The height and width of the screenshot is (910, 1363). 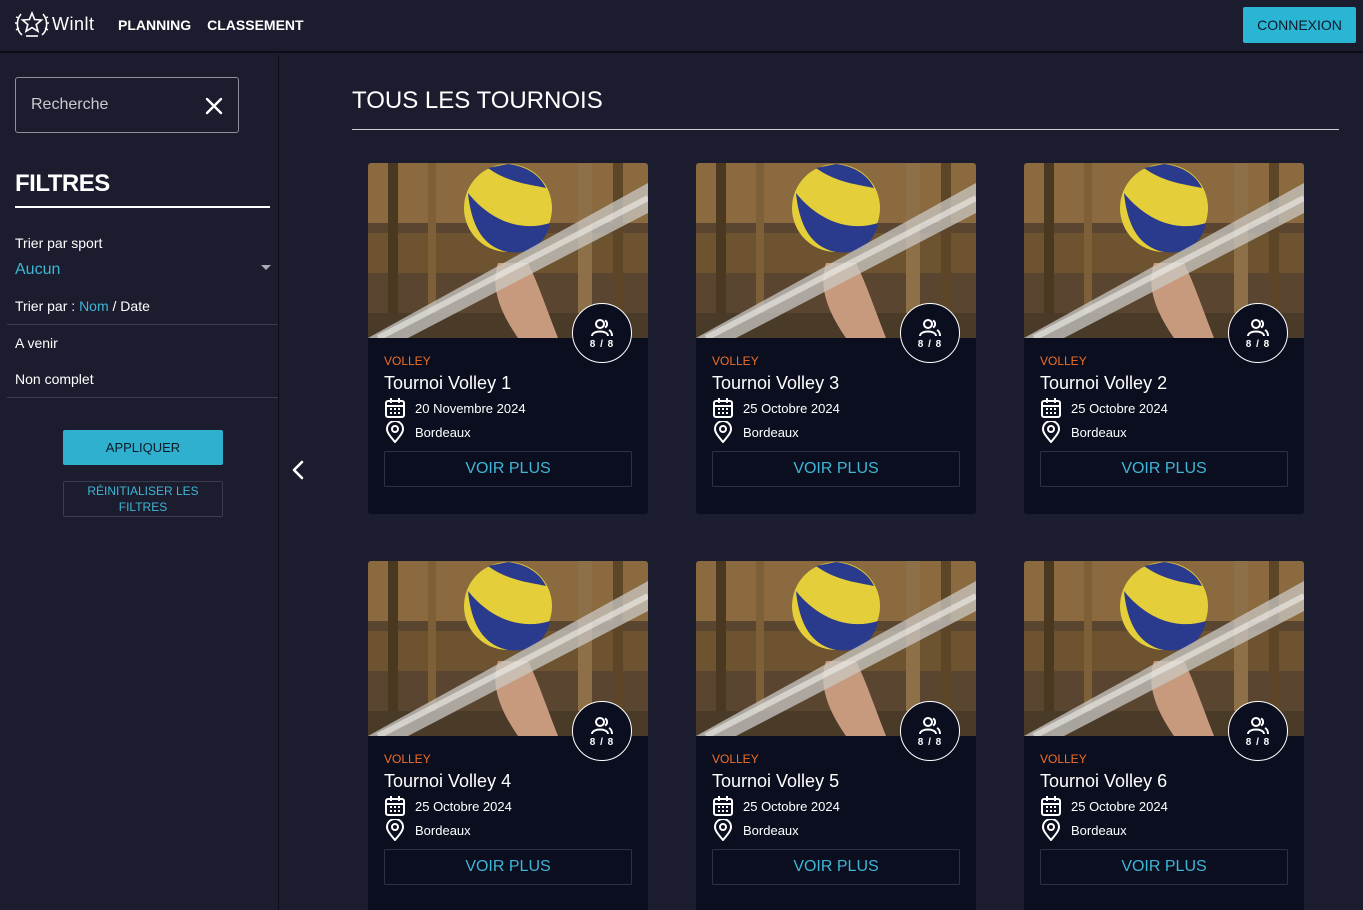 What do you see at coordinates (1299, 25) in the screenshot?
I see `login-button: CONNEXION` at bounding box center [1299, 25].